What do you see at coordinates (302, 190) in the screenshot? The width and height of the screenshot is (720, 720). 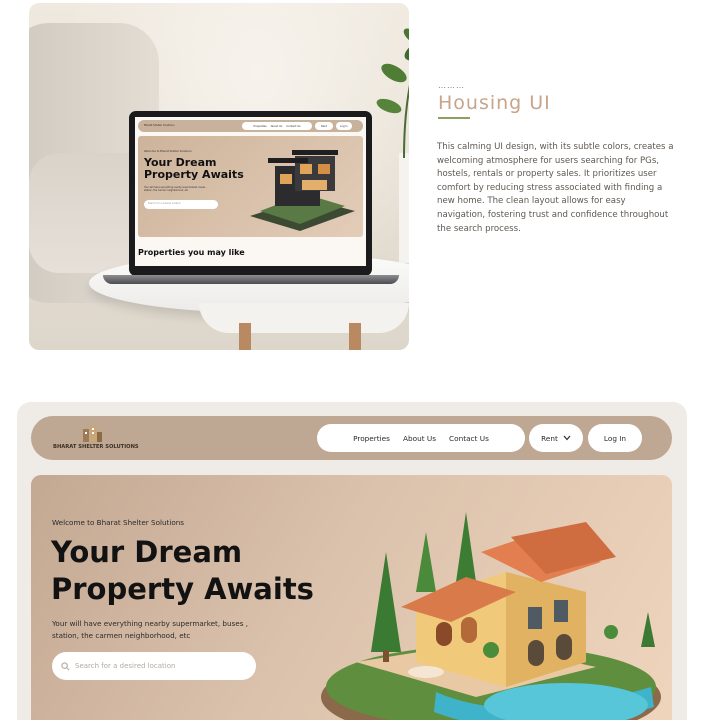 I see `modern-house-illustration` at bounding box center [302, 190].